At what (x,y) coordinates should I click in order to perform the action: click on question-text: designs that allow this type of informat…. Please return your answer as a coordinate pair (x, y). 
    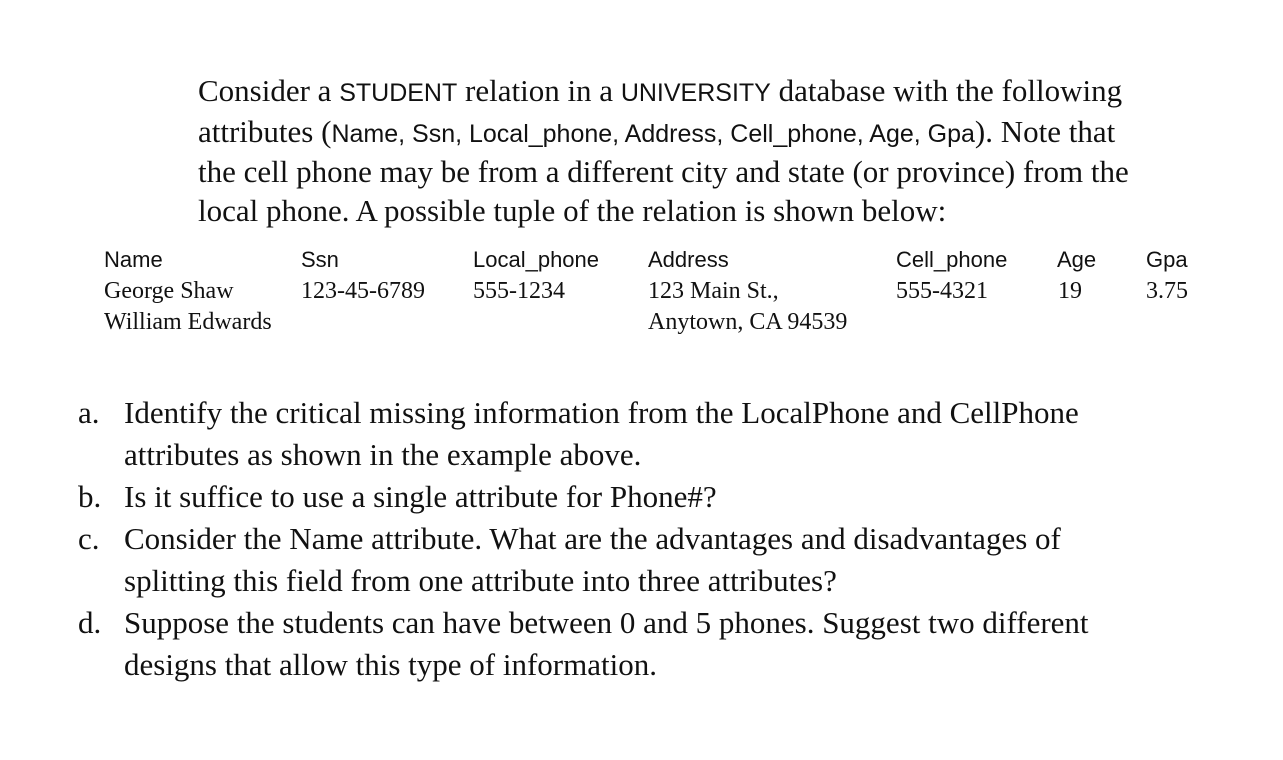
    Looking at the image, I should click on (390, 664).